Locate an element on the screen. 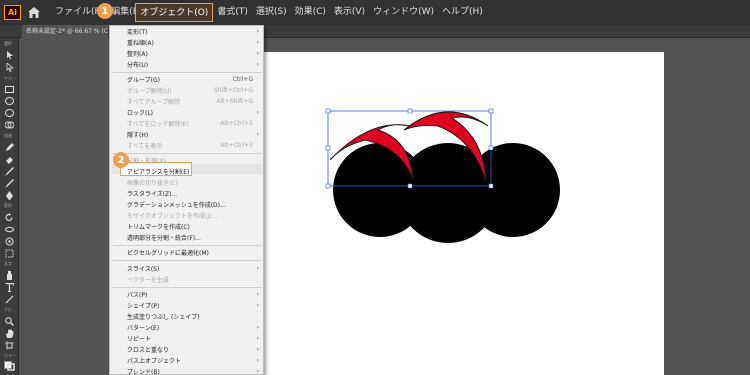  menu-item-label: ブレンド(B) is located at coordinates (143, 371).